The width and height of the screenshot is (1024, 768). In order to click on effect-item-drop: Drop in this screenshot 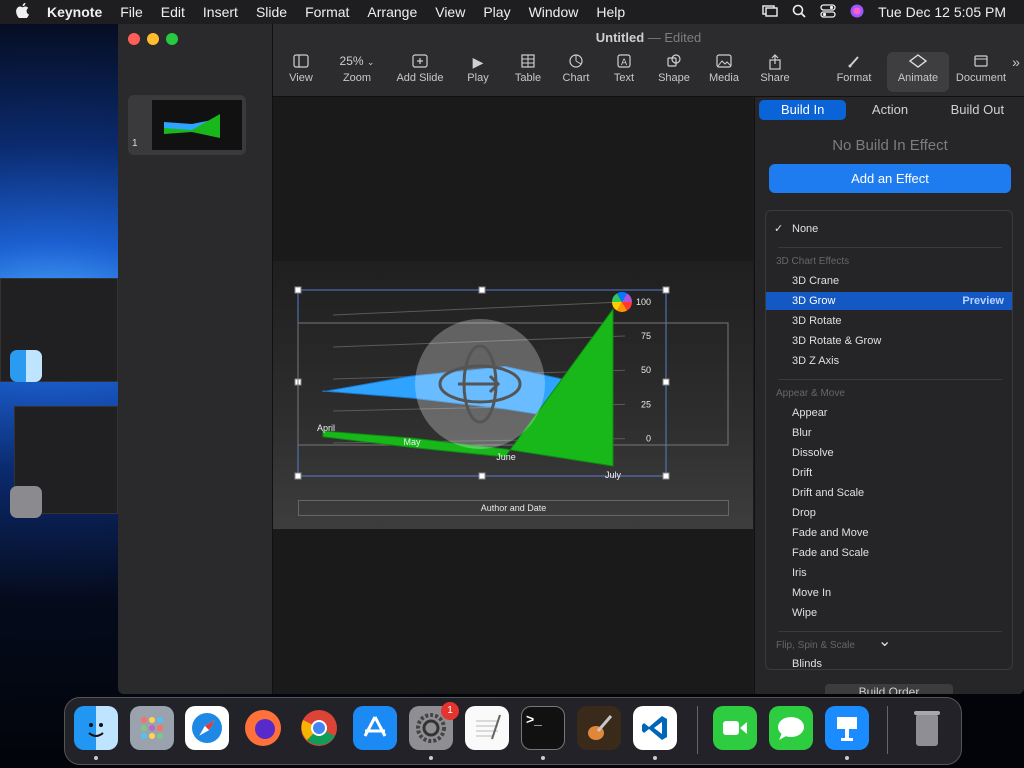, I will do `click(889, 513)`.